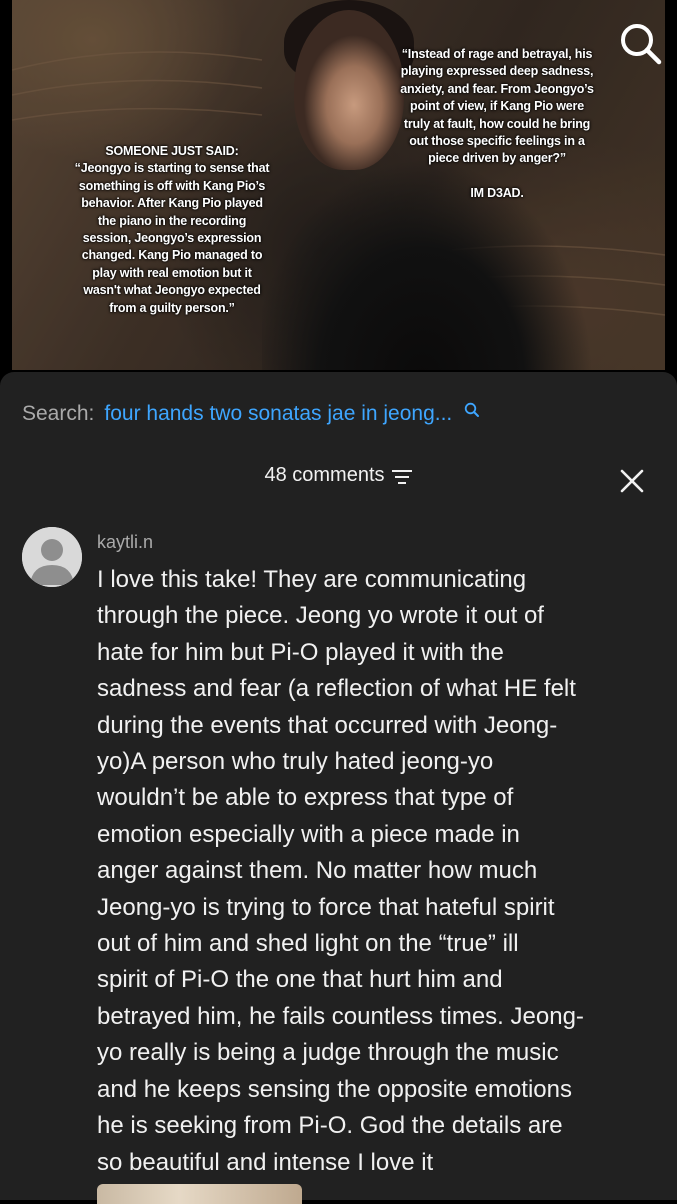 The height and width of the screenshot is (1204, 677). What do you see at coordinates (308, 834) in the screenshot?
I see `comment-line: emotion especially with a piece made in` at bounding box center [308, 834].